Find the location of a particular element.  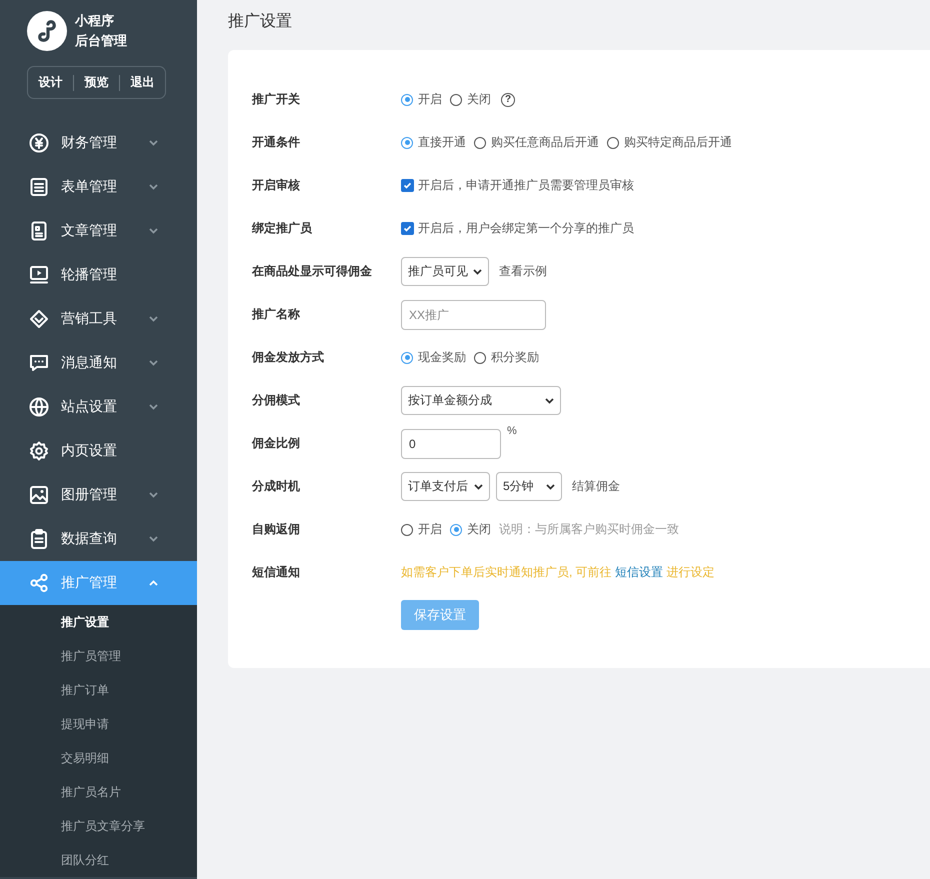

menu-item: 财务管理 is located at coordinates (98, 143).